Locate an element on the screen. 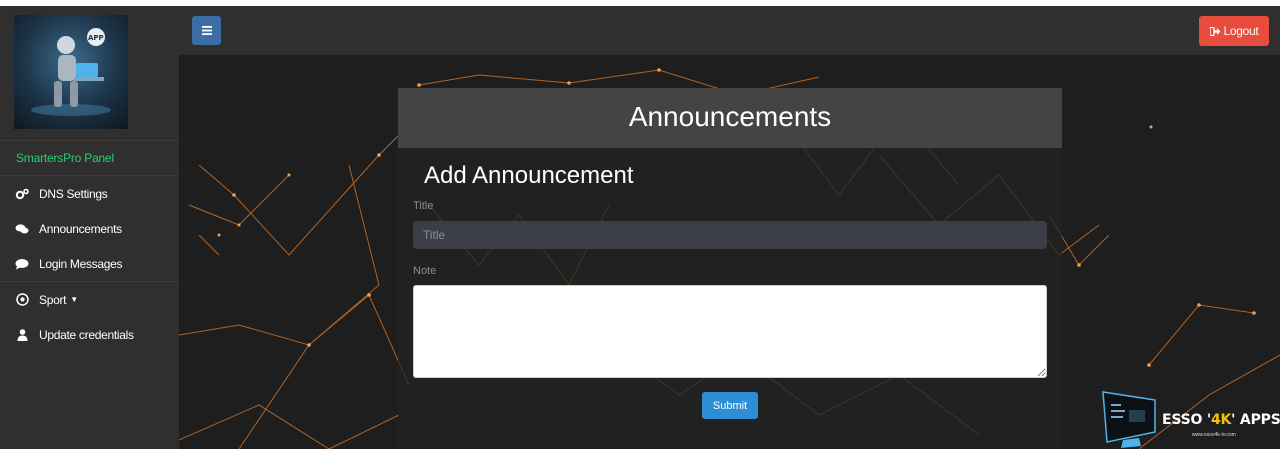  sign-out-icon is located at coordinates (1215, 31).